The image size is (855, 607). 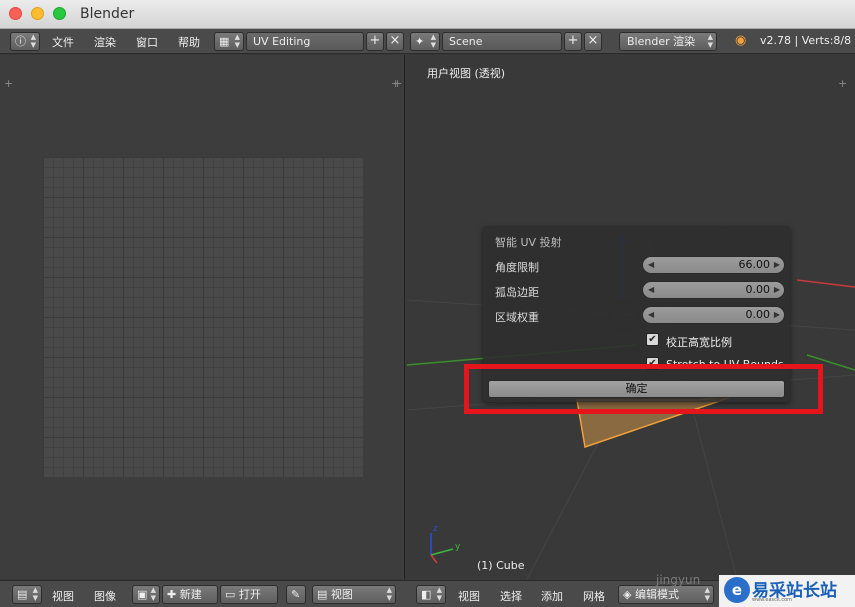 I want to click on area-weight-slider: ◀ 0.00 ▶, so click(x=713, y=315).